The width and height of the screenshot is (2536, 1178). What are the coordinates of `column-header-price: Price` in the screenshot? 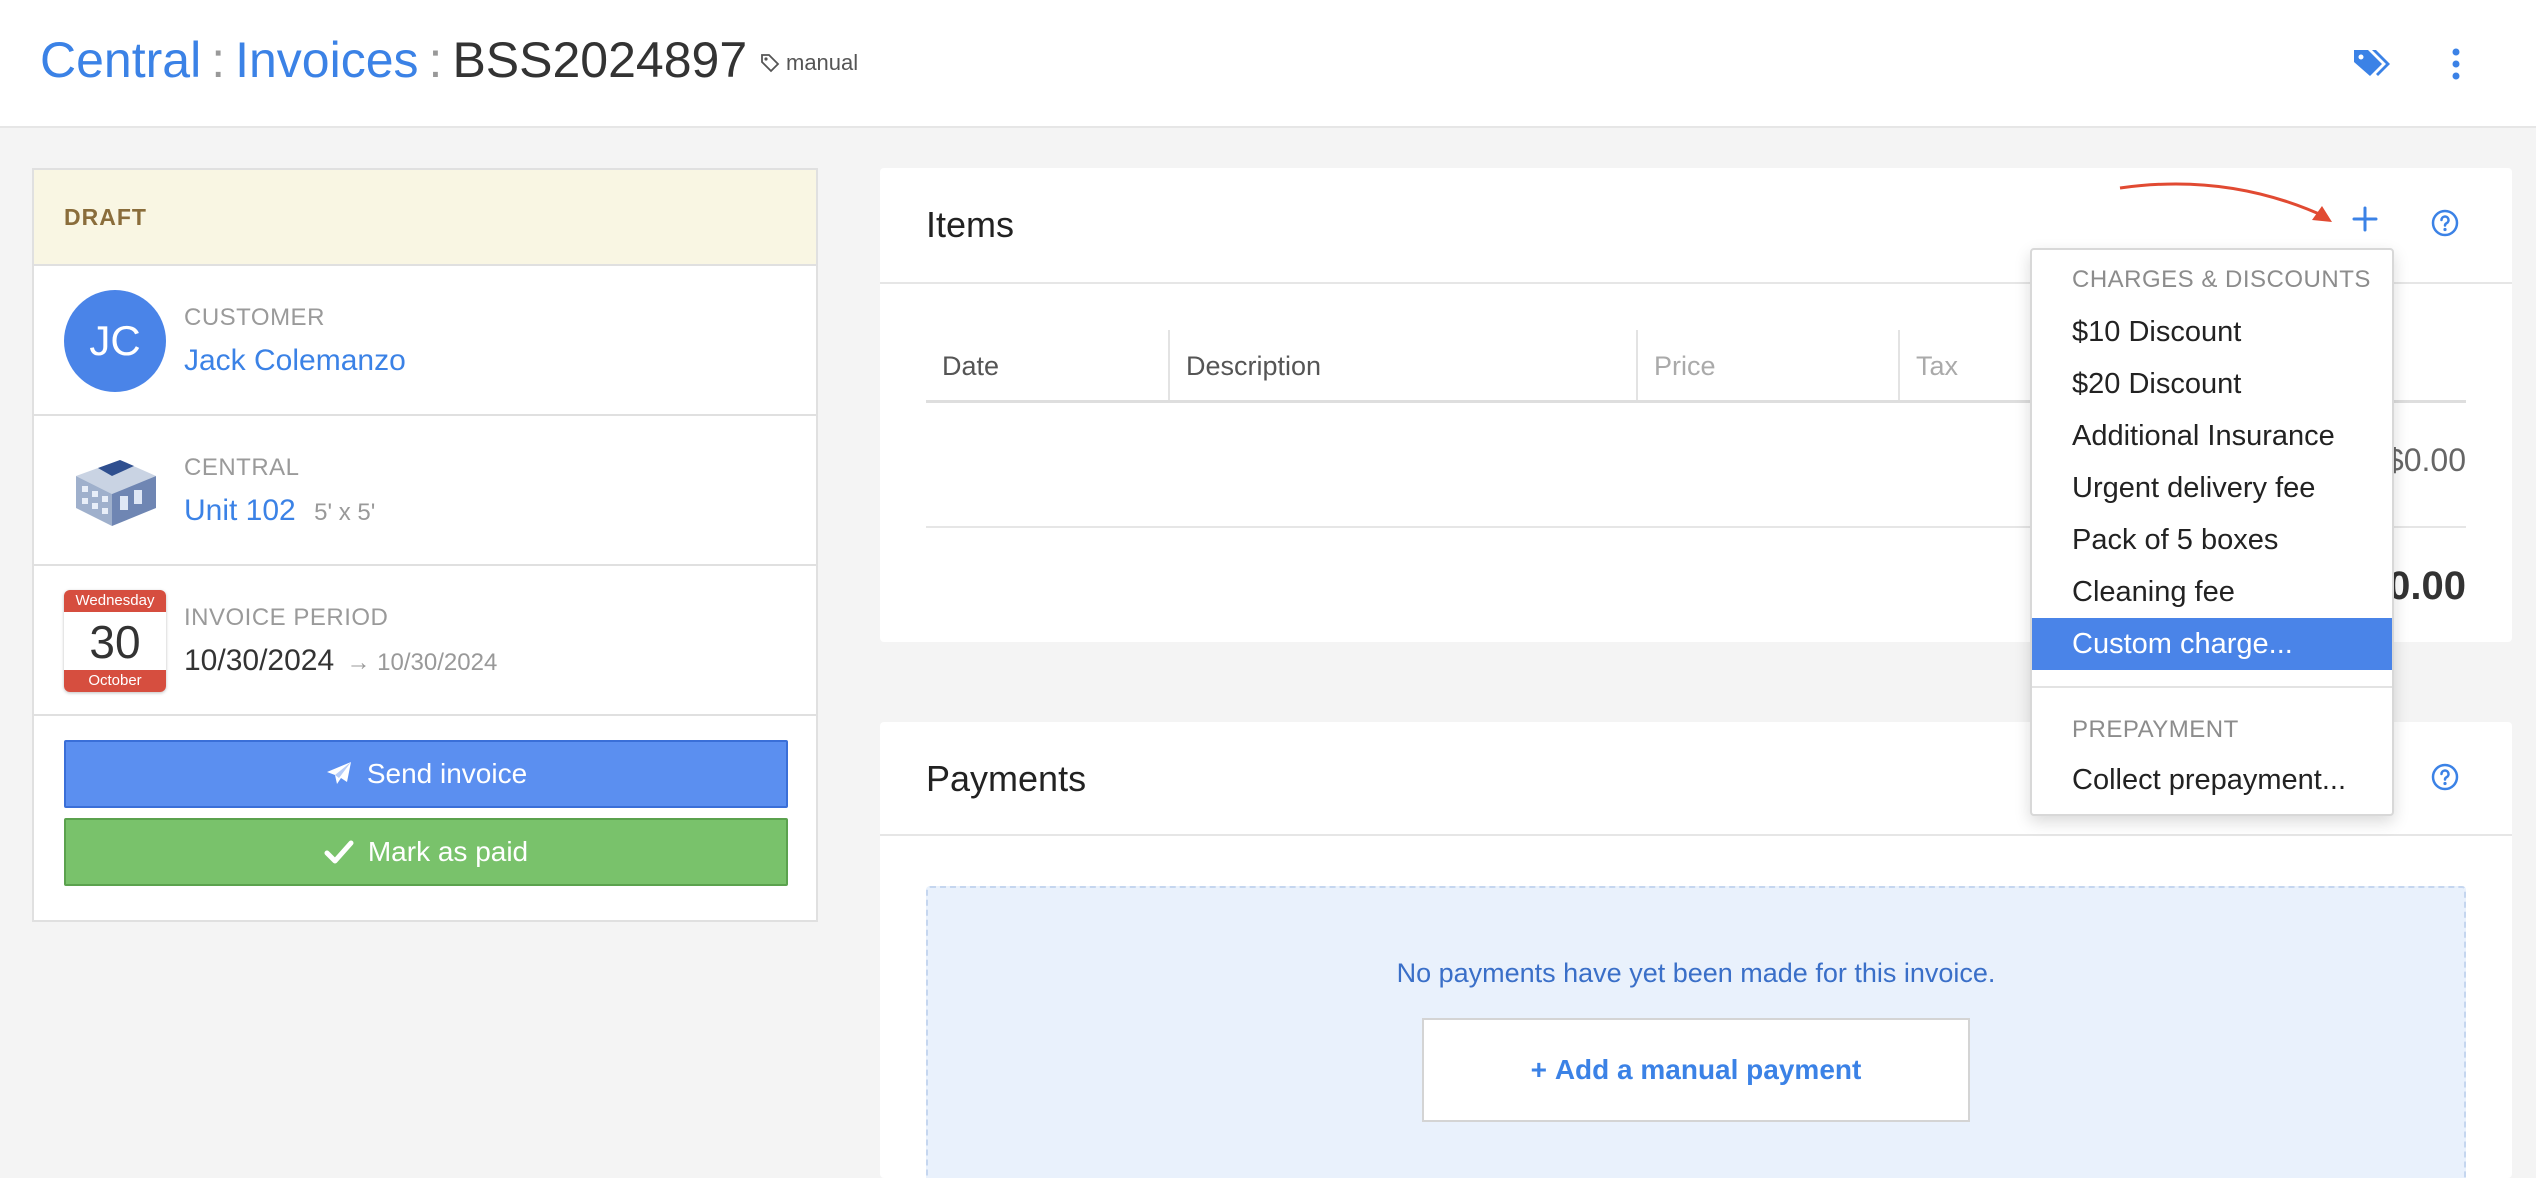 It's located at (1767, 366).